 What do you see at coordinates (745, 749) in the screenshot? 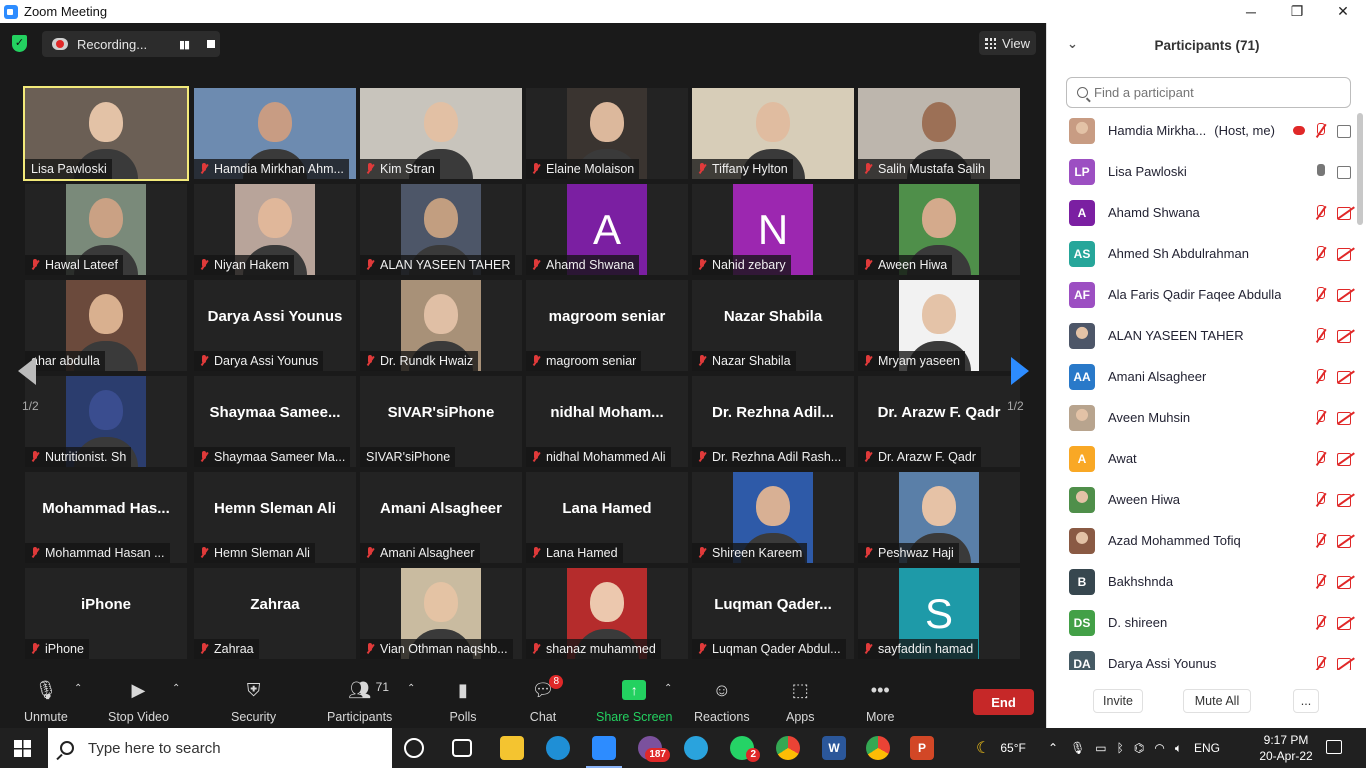
I see `whatsapp-icon: 2` at bounding box center [745, 749].